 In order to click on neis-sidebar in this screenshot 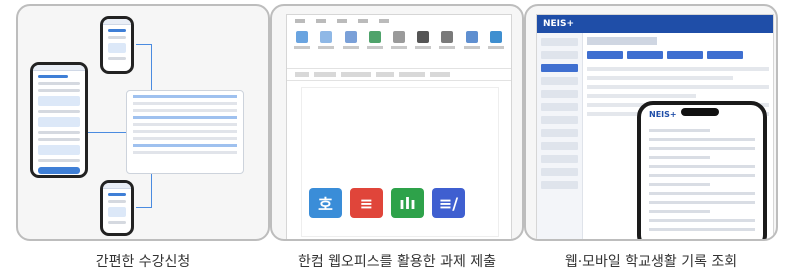, I will do `click(560, 136)`.